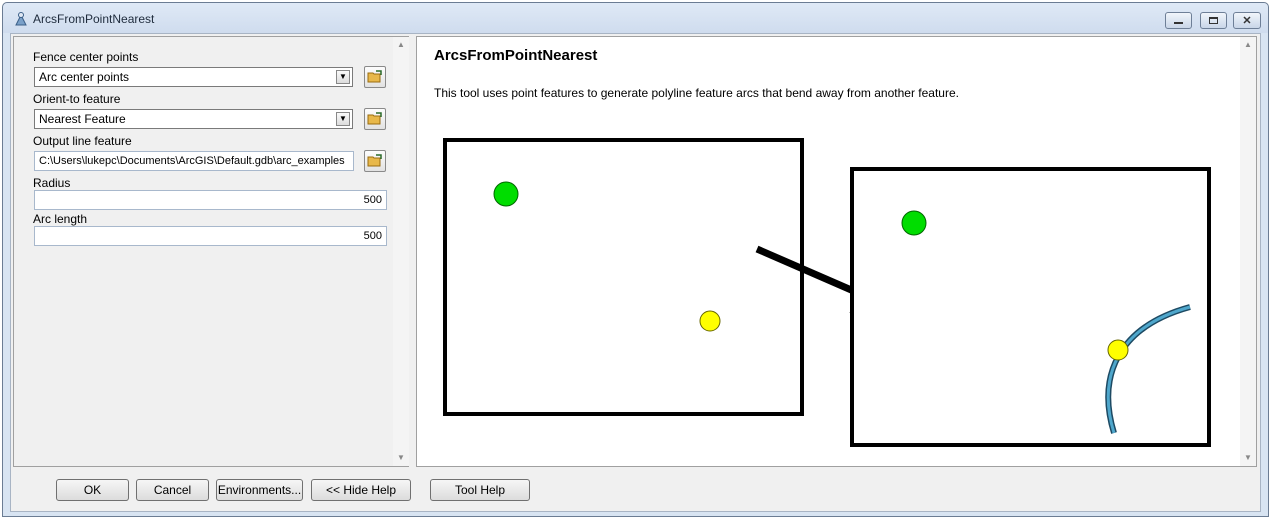  Describe the element at coordinates (1178, 20) in the screenshot. I see `minimize-button` at that location.